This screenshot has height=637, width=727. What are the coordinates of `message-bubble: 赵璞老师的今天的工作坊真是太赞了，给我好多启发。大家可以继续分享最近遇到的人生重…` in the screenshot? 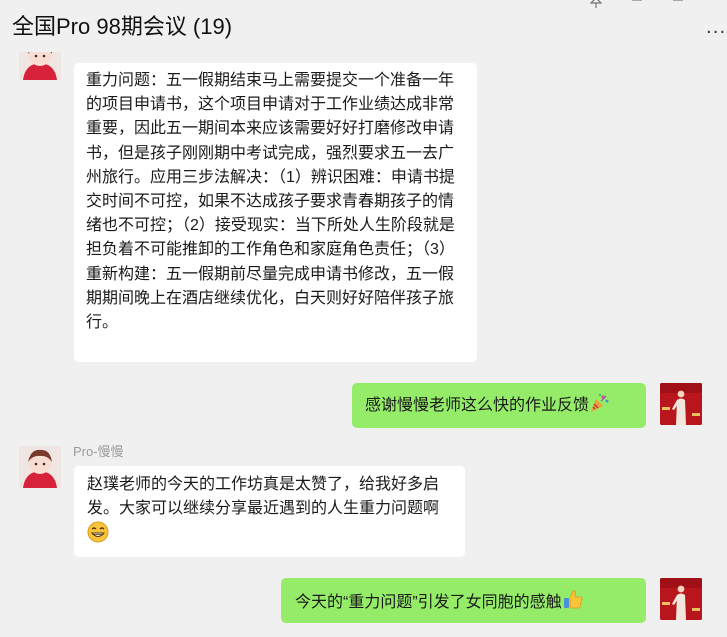 It's located at (269, 511).